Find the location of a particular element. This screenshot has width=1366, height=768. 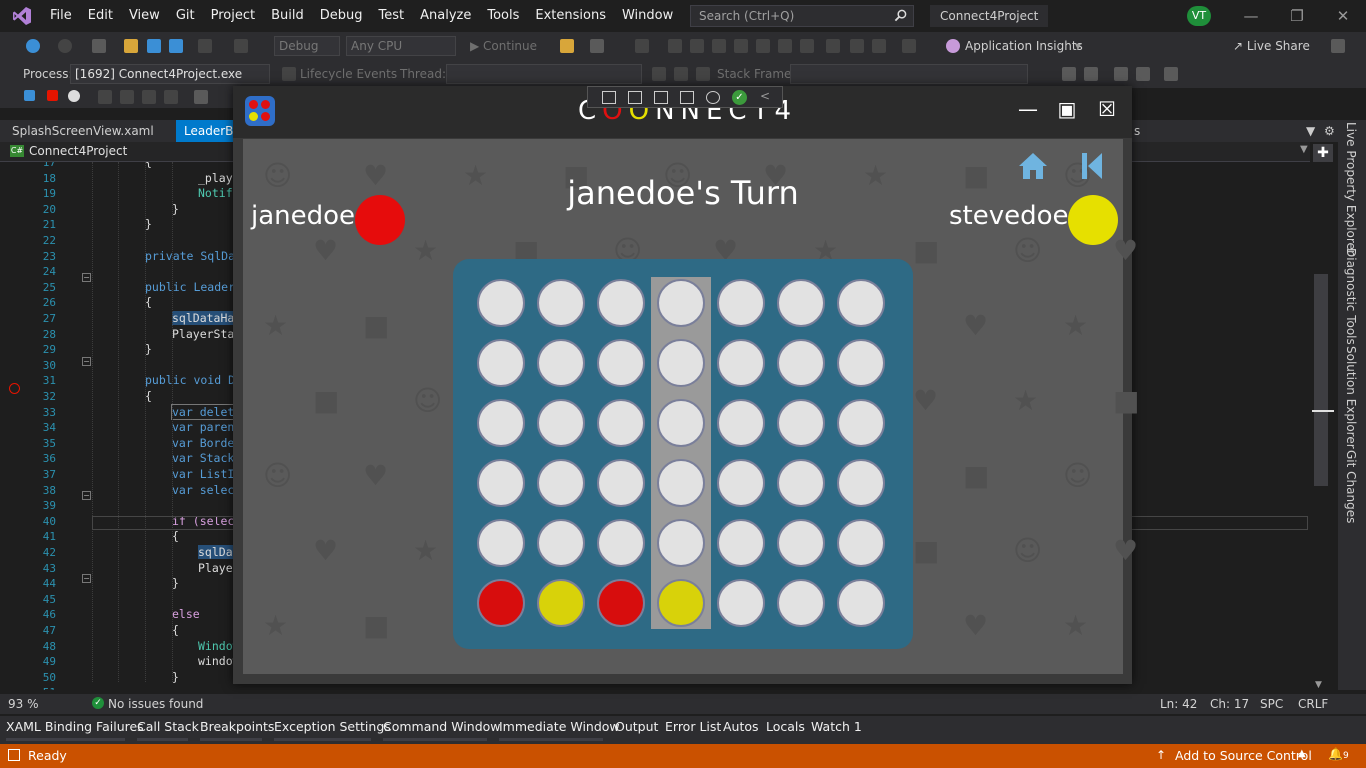

column-indicator: Ch: 17 is located at coordinates (1229, 704).